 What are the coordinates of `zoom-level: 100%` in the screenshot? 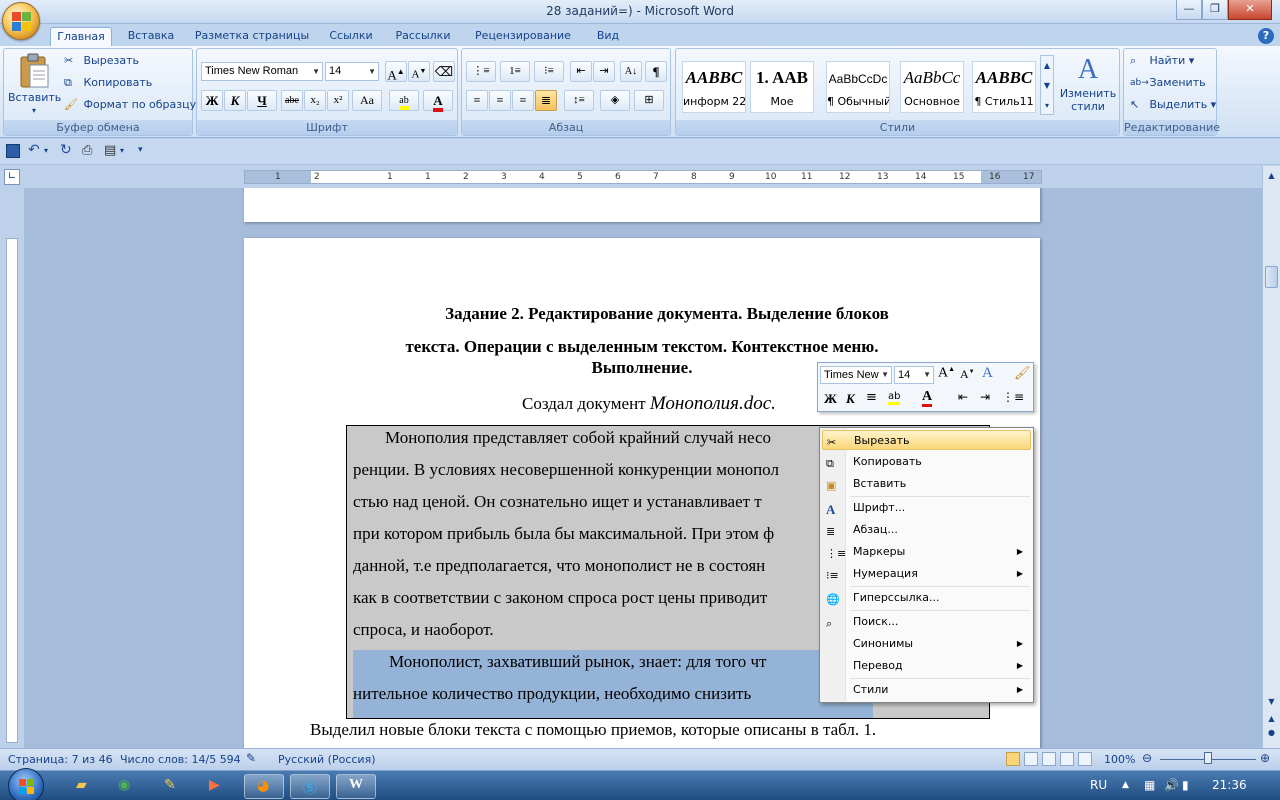 It's located at (1119, 759).